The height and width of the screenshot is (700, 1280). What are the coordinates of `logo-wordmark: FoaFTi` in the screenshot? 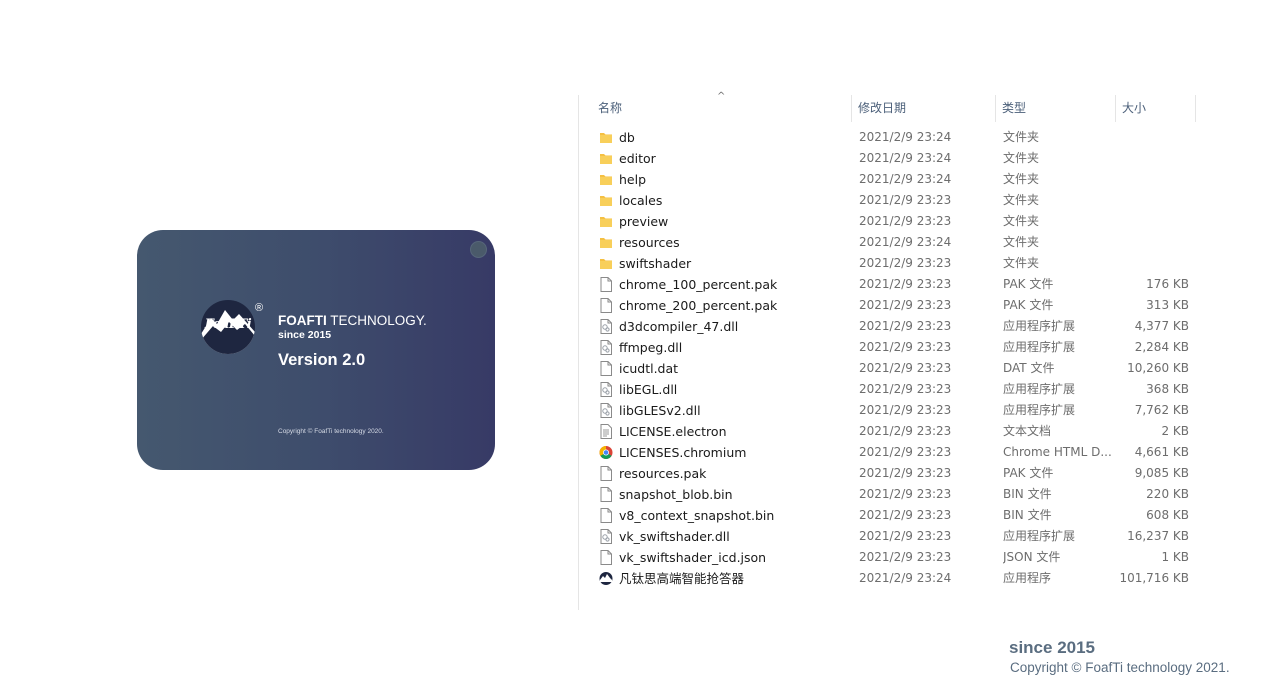 It's located at (228, 324).